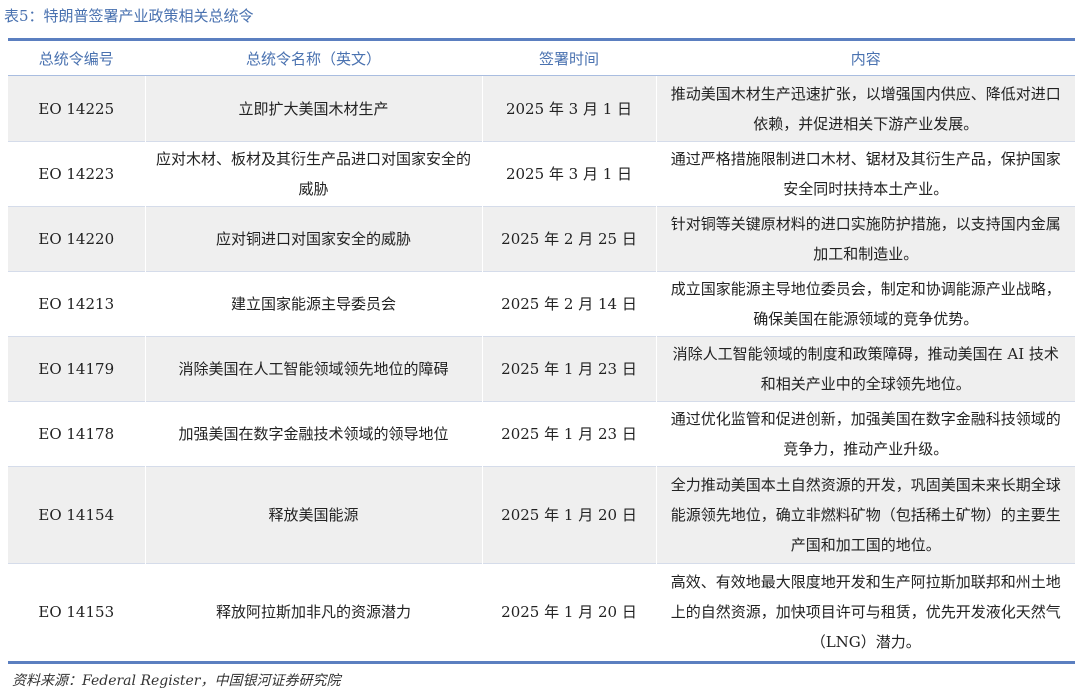 This screenshot has height=698, width=1080. Describe the element at coordinates (313, 515) in the screenshot. I see `eo-name: 释放美国能源` at that location.